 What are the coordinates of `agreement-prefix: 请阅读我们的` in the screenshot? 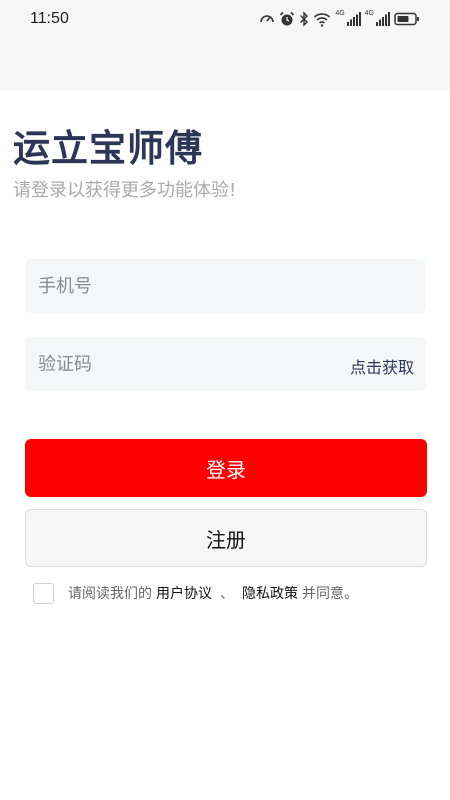 It's located at (110, 594).